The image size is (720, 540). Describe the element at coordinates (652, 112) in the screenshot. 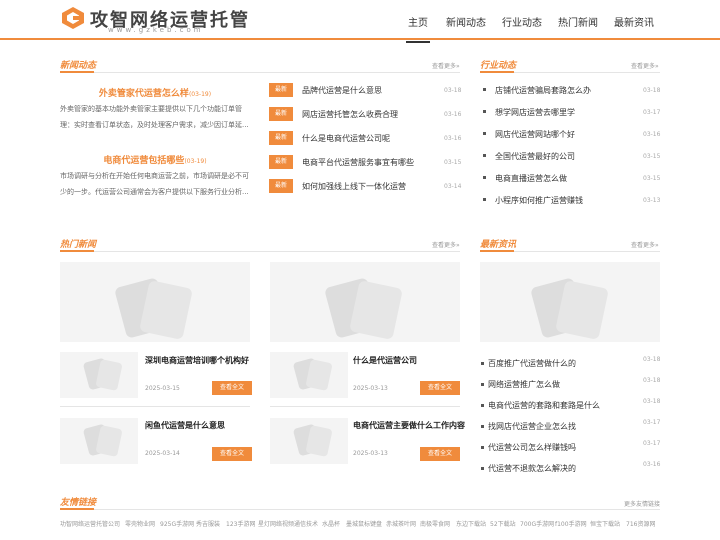

I see `industry-list-date: 03-17` at that location.